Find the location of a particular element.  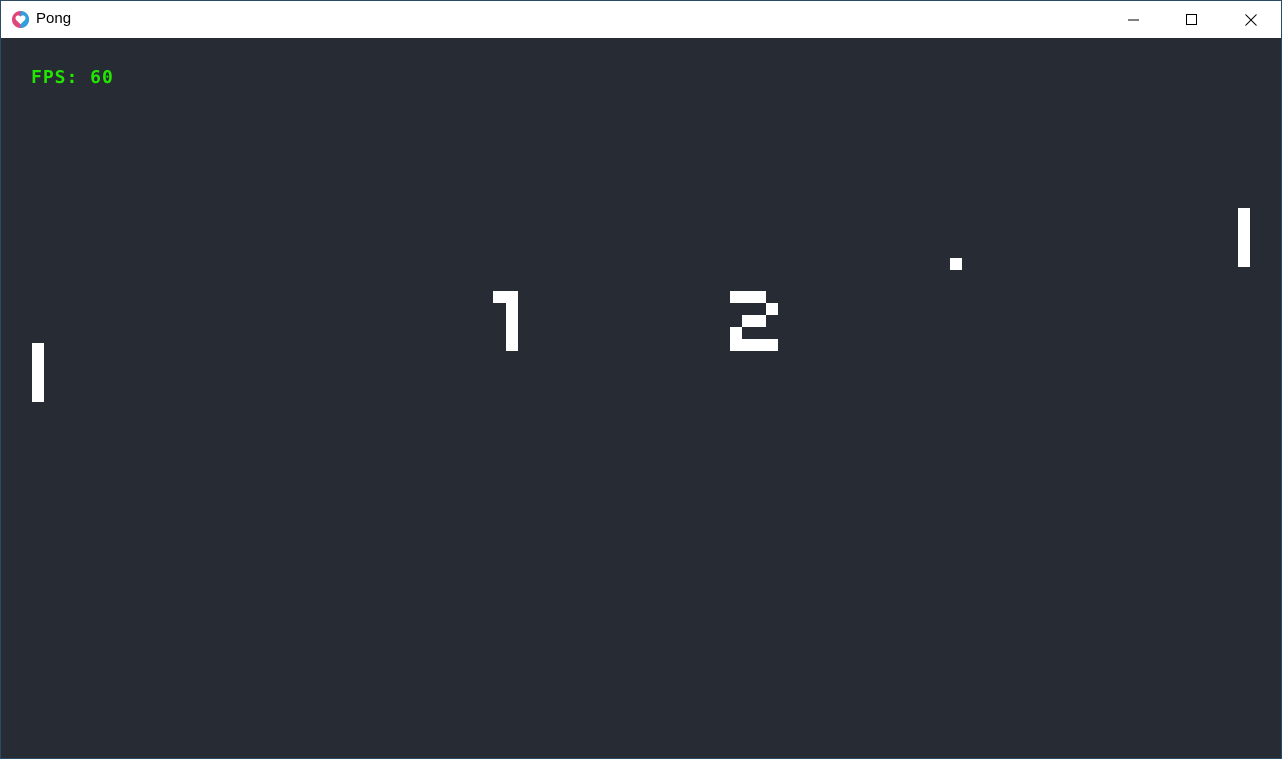

right-paddle is located at coordinates (1244, 237).